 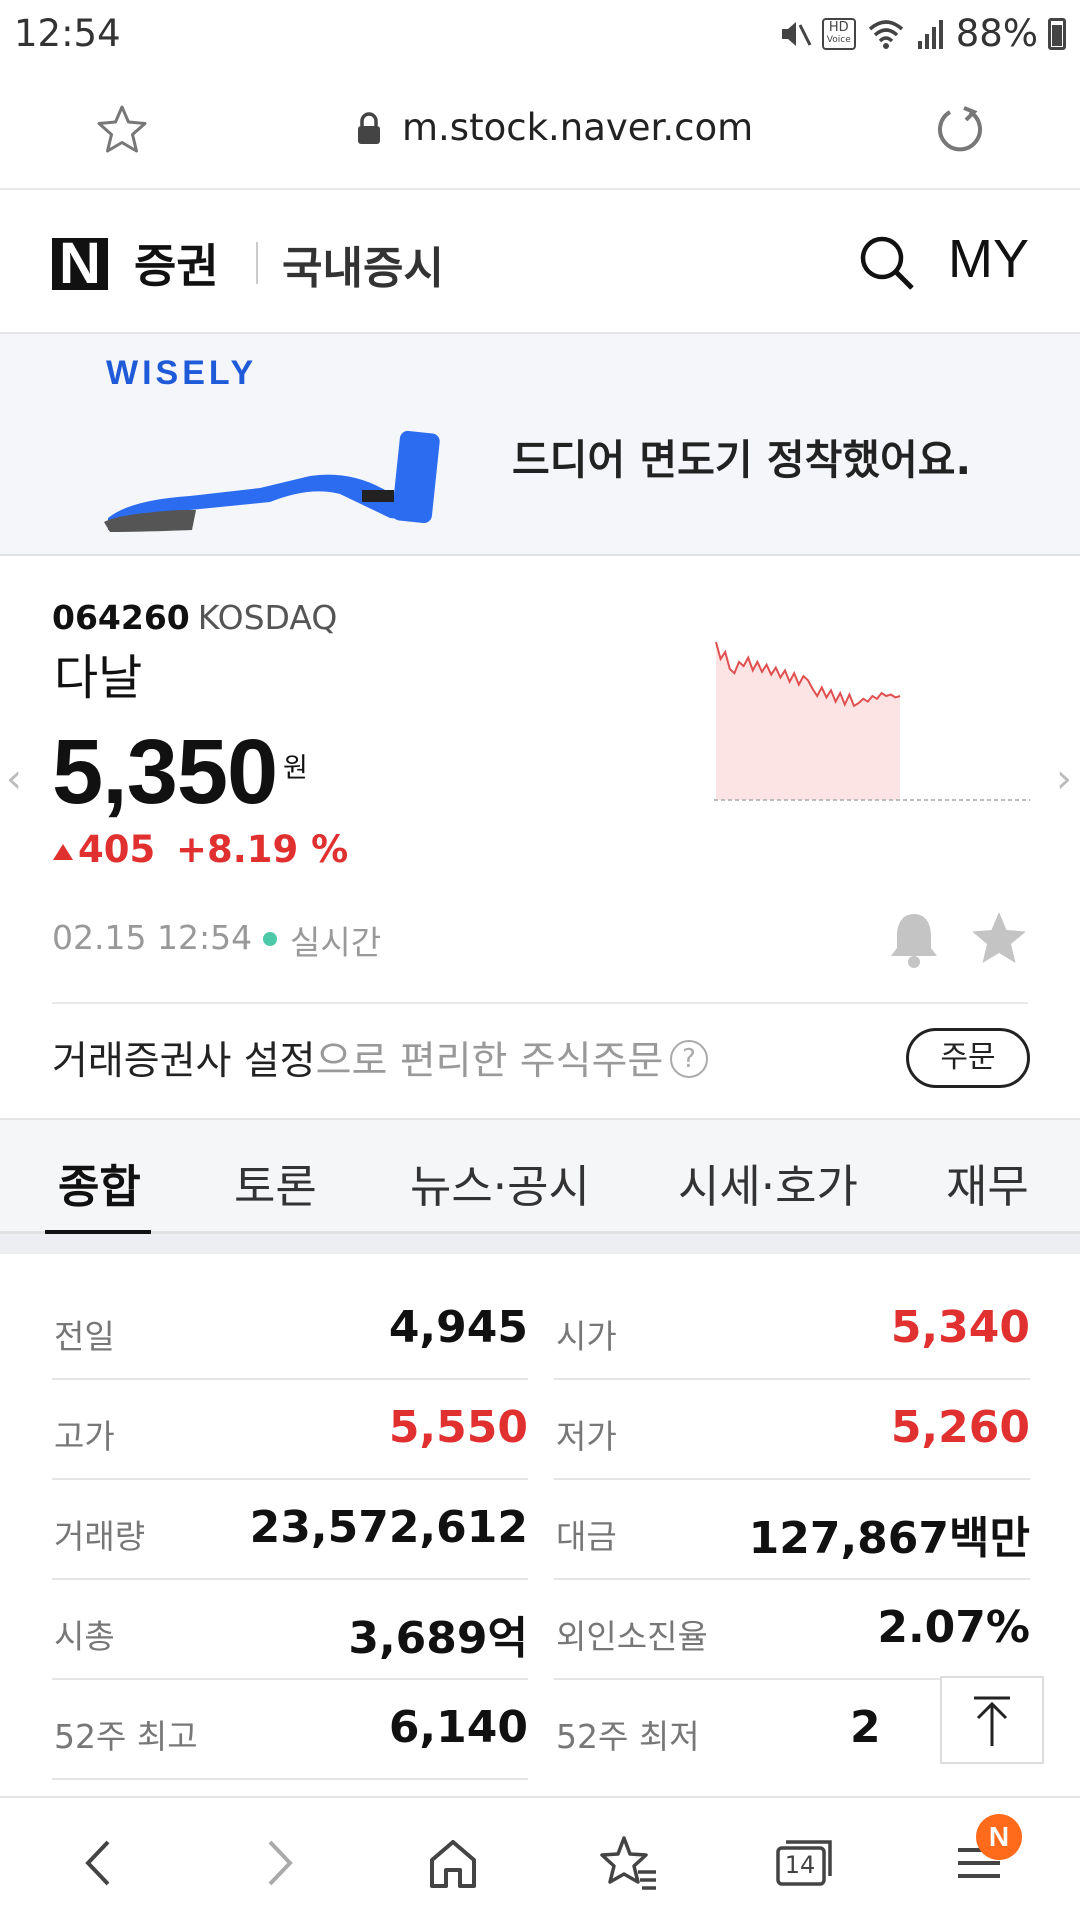 What do you see at coordinates (489, 1061) in the screenshot?
I see `broker-rest: 으로 편리한 주식주문` at bounding box center [489, 1061].